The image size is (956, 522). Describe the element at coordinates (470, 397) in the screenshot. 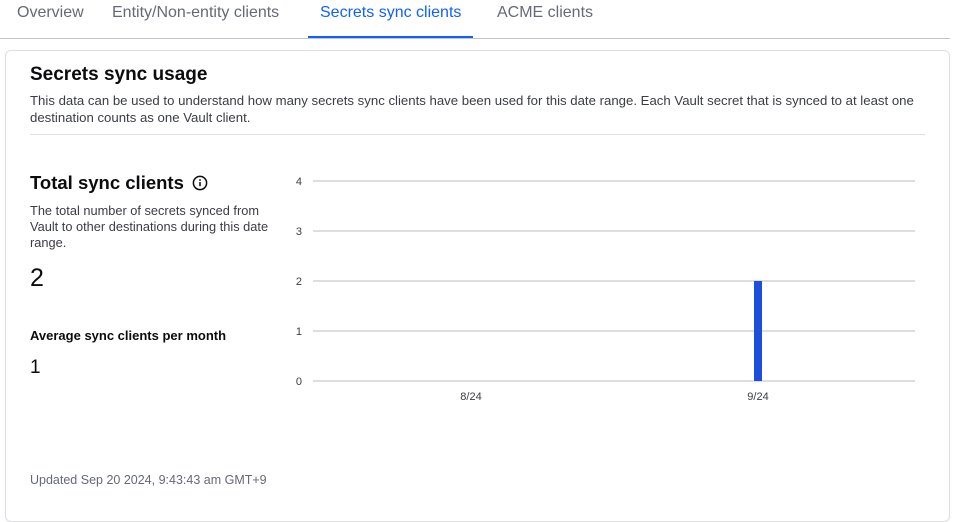

I see `x-tick-label: 8/24` at that location.